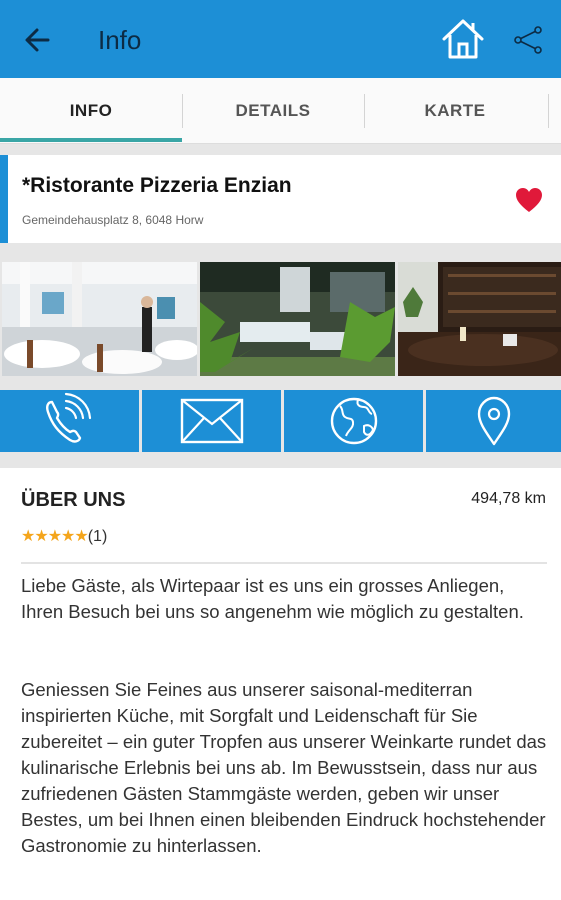 Image resolution: width=561 pixels, height=900 pixels. I want to click on share-button, so click(528, 40).